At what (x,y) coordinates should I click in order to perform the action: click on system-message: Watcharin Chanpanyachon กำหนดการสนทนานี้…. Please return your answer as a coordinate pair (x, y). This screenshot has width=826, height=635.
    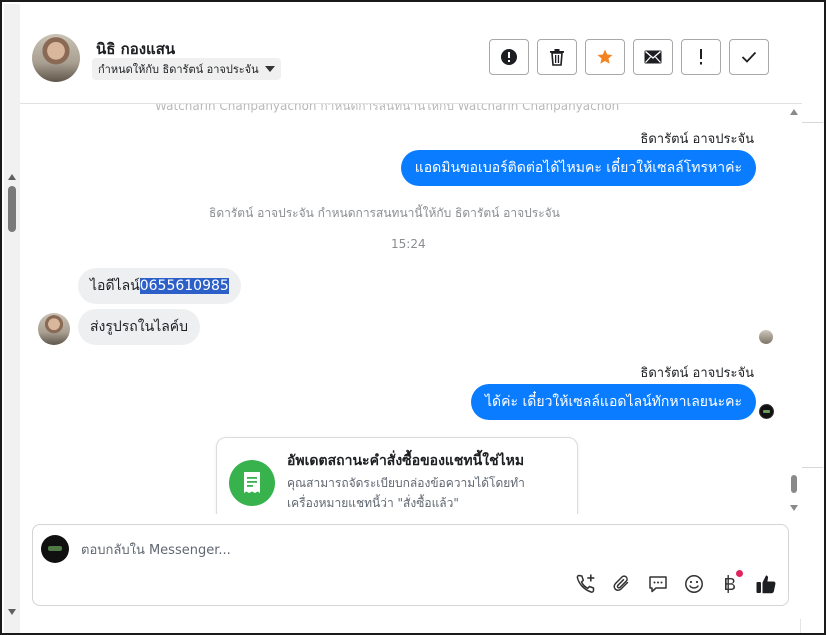
    Looking at the image, I should click on (387, 108).